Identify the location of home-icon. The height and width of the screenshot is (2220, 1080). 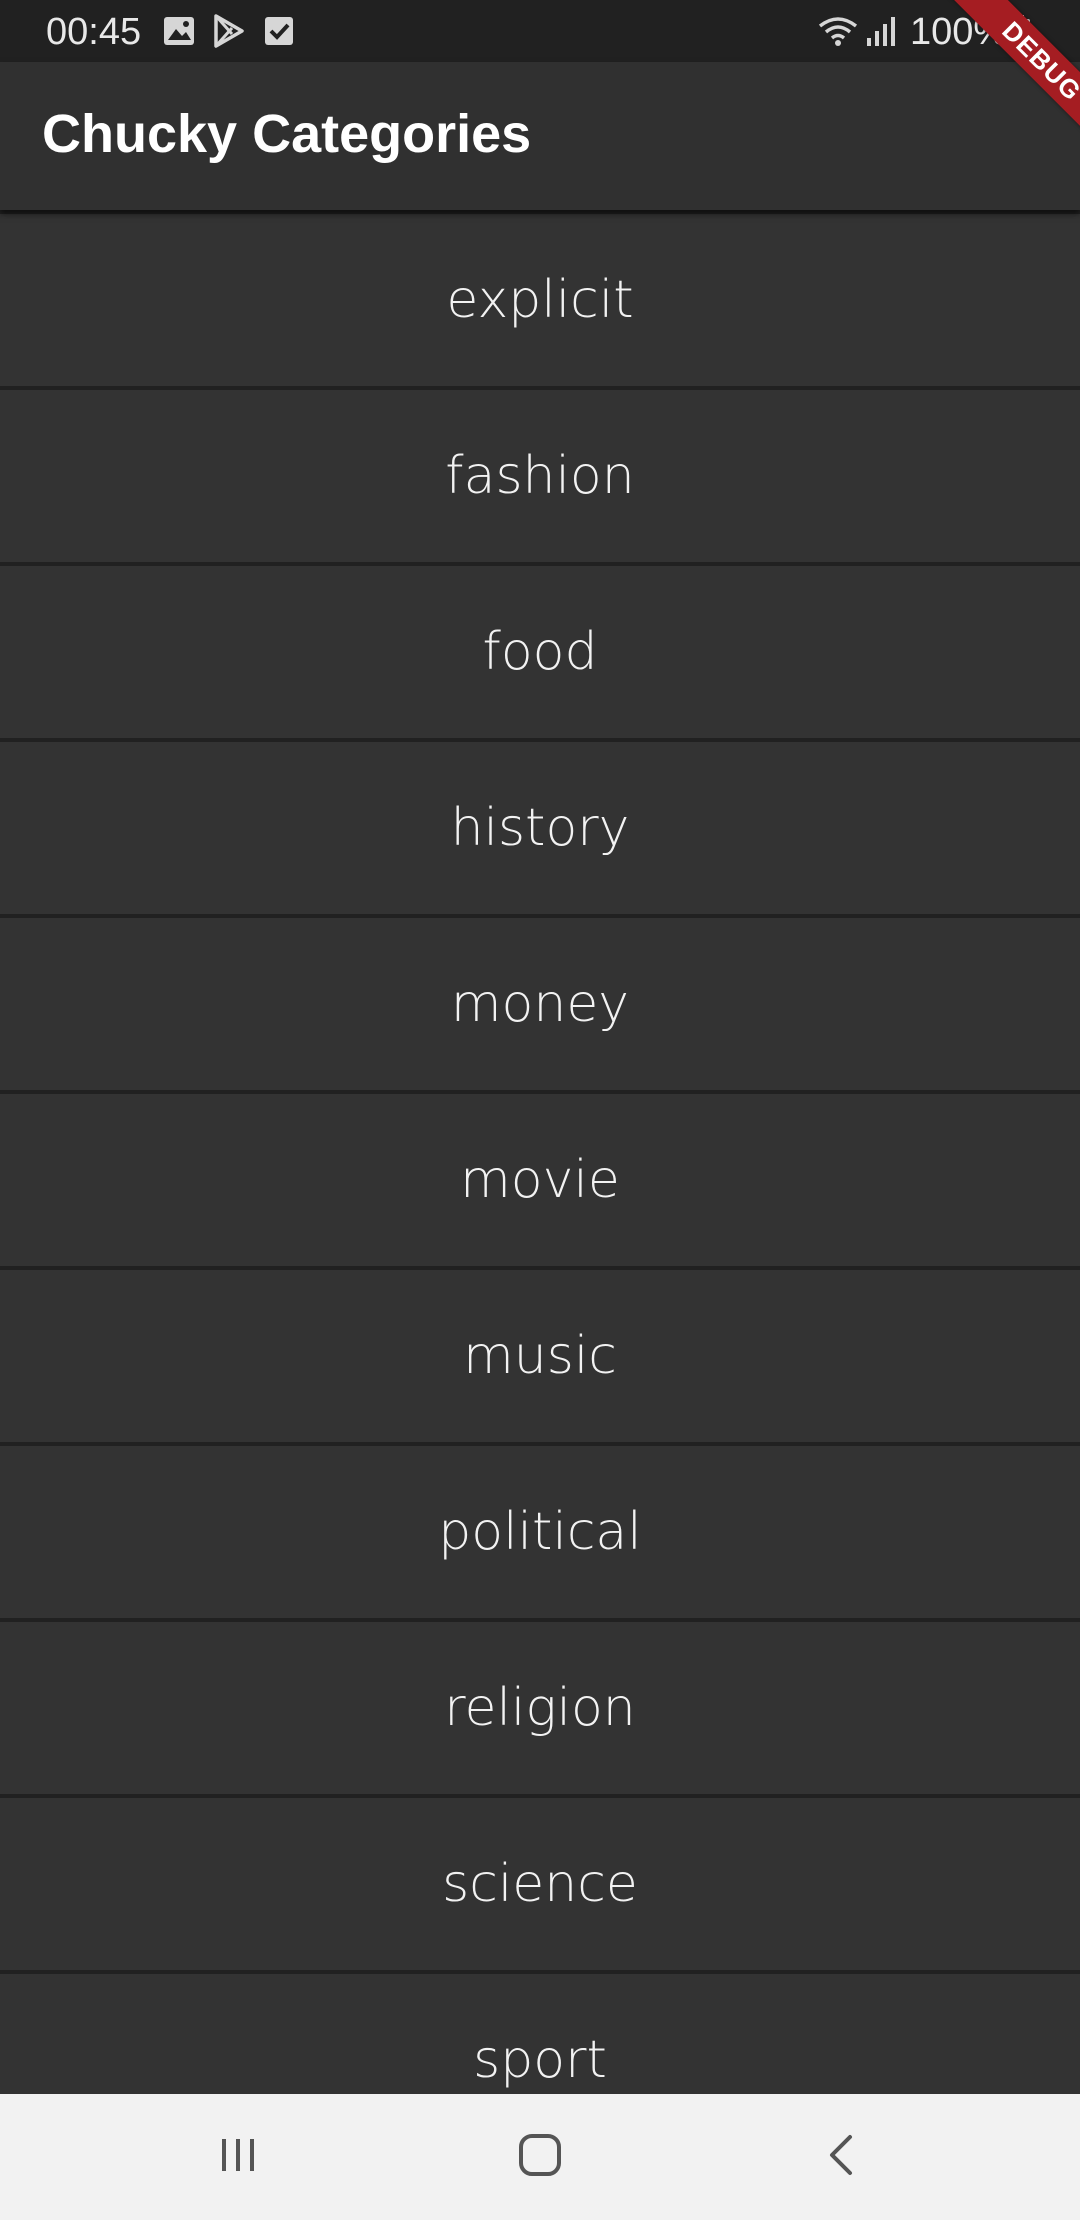
(540, 2157).